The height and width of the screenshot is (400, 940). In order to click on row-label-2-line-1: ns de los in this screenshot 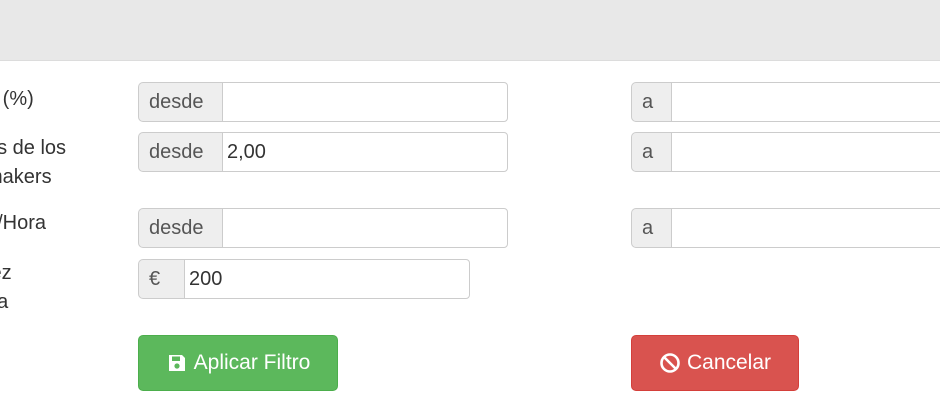, I will do `click(33, 148)`.